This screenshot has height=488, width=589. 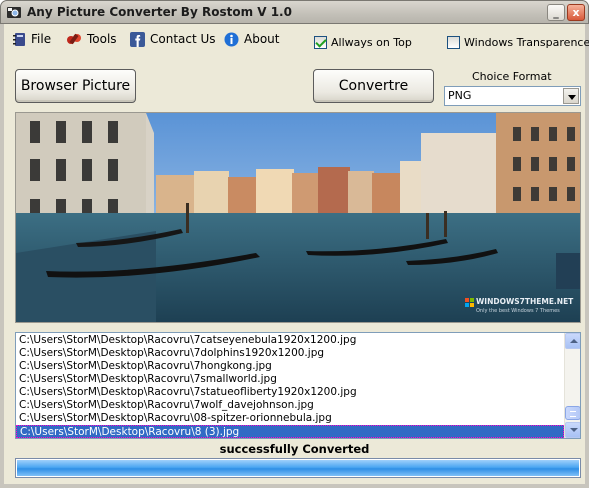 What do you see at coordinates (102, 39) in the screenshot?
I see `menu-tools-label: Tools` at bounding box center [102, 39].